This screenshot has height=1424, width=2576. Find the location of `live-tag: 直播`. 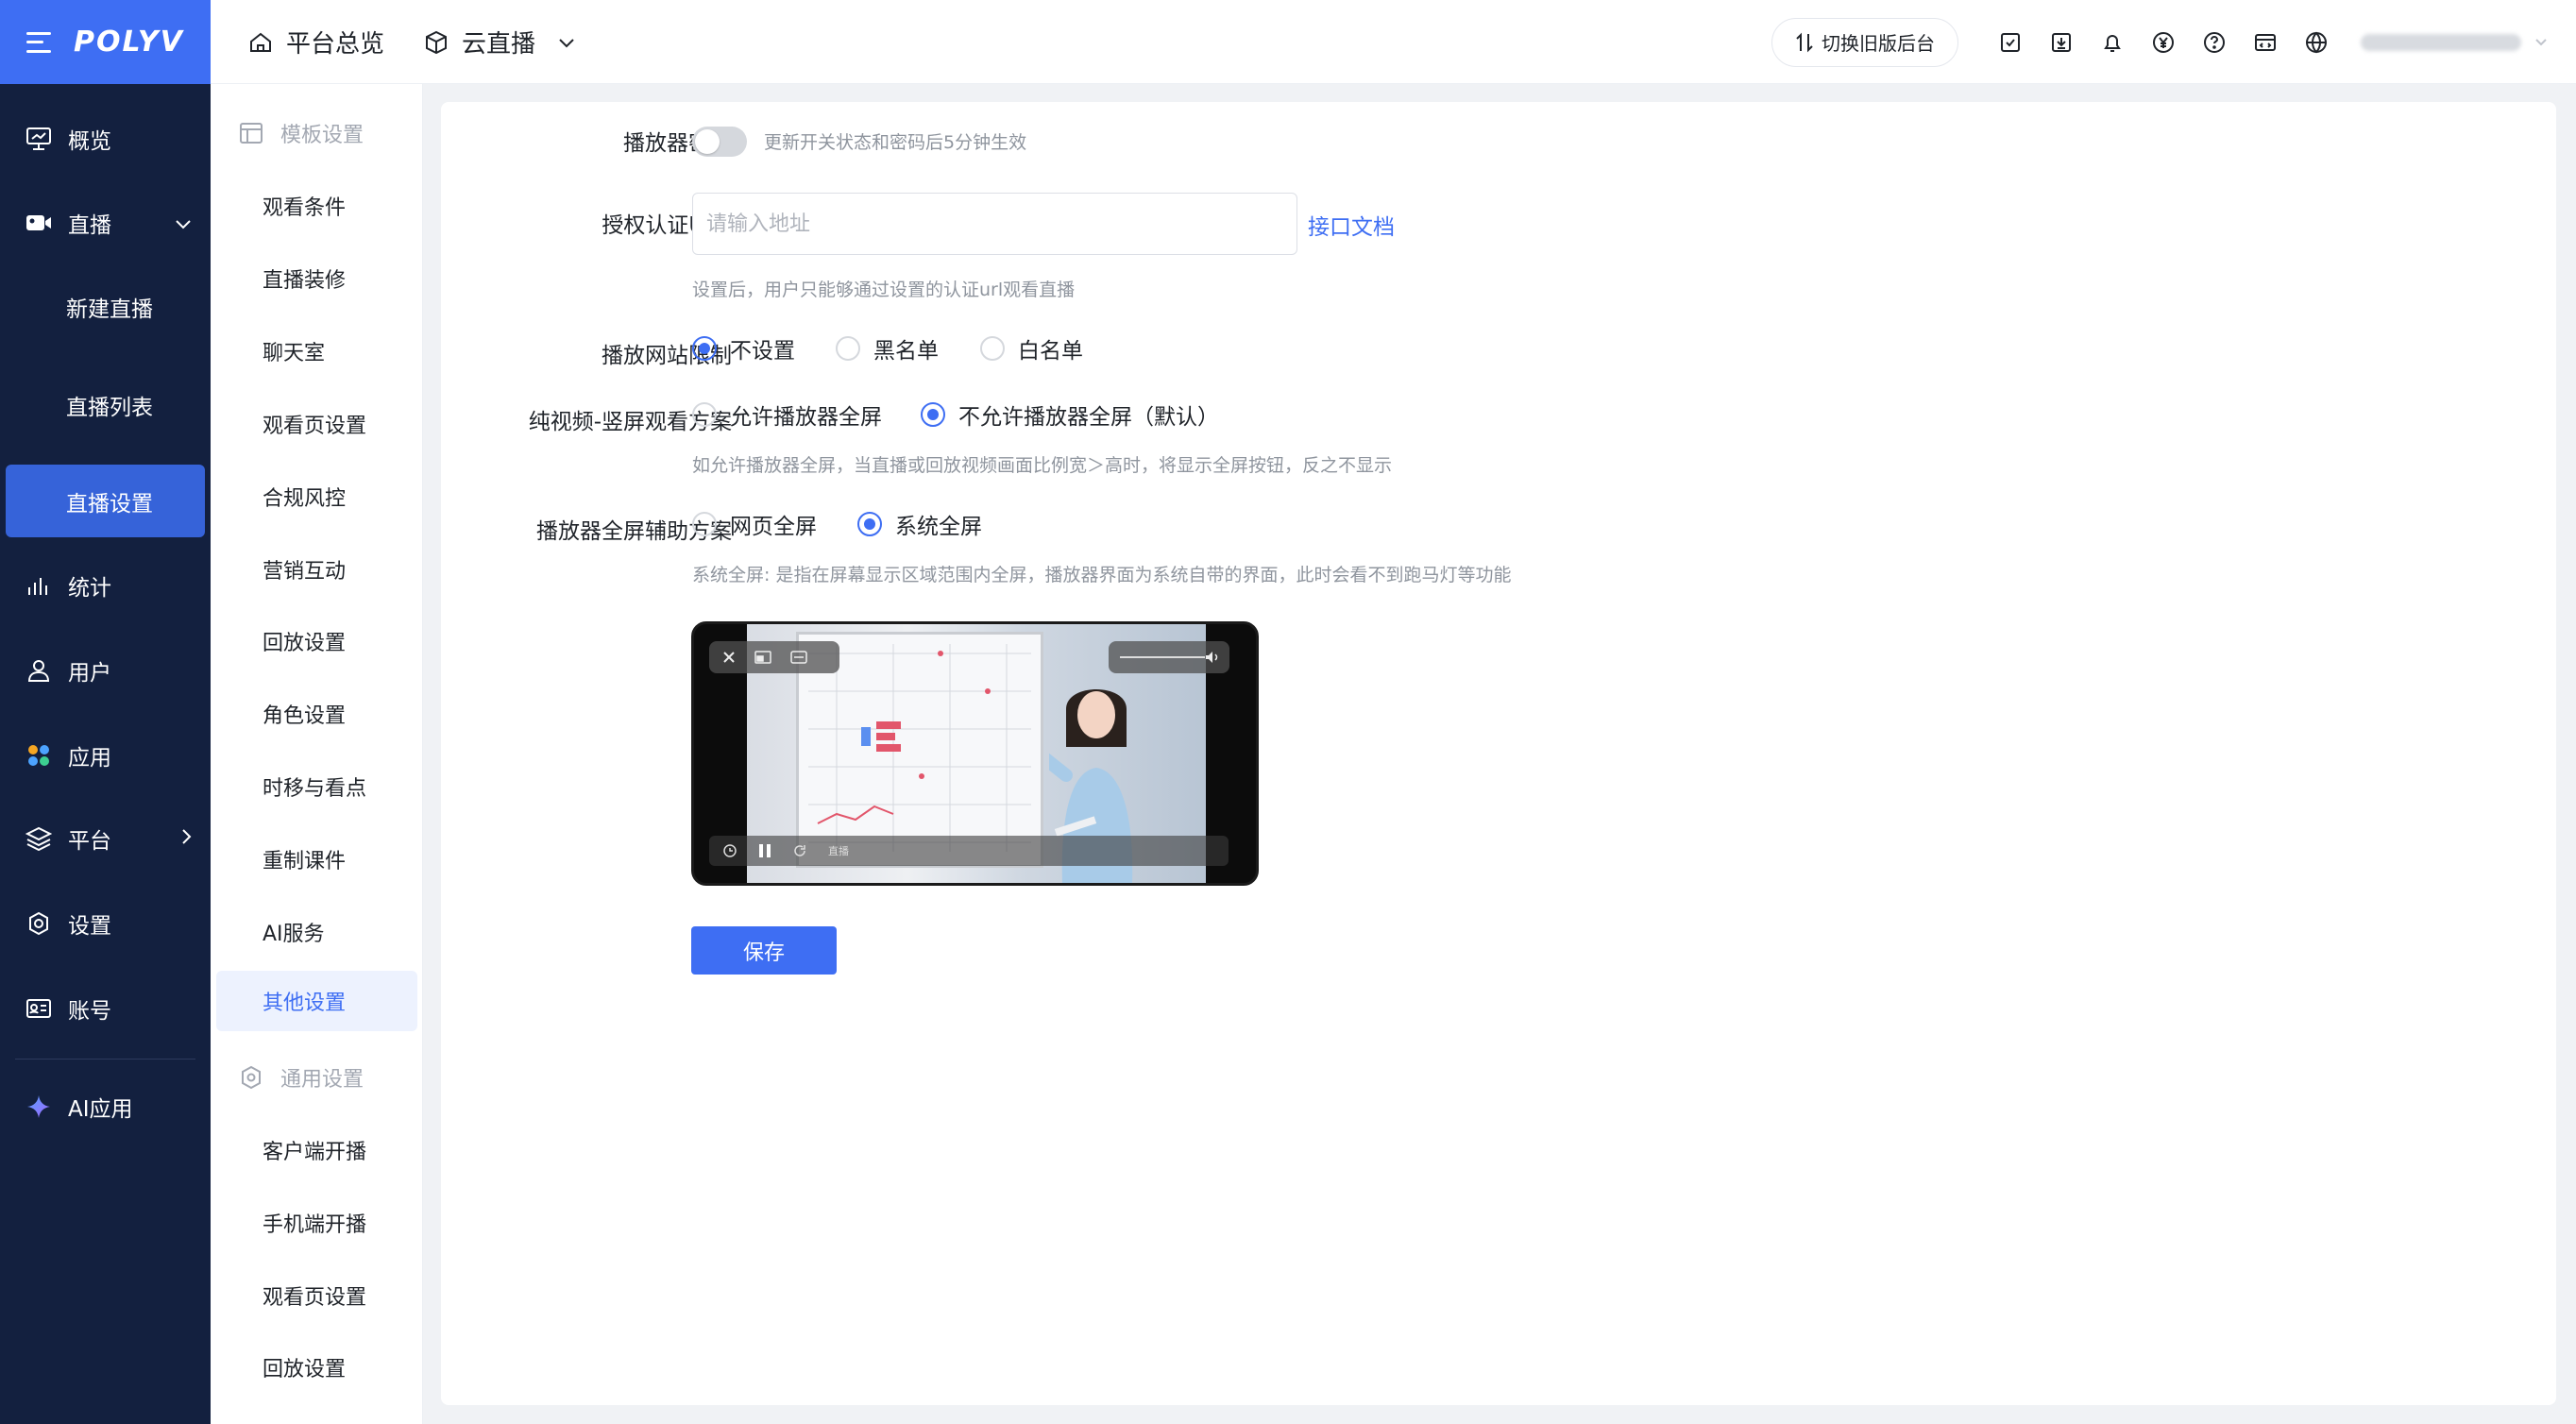

live-tag: 直播 is located at coordinates (838, 851).